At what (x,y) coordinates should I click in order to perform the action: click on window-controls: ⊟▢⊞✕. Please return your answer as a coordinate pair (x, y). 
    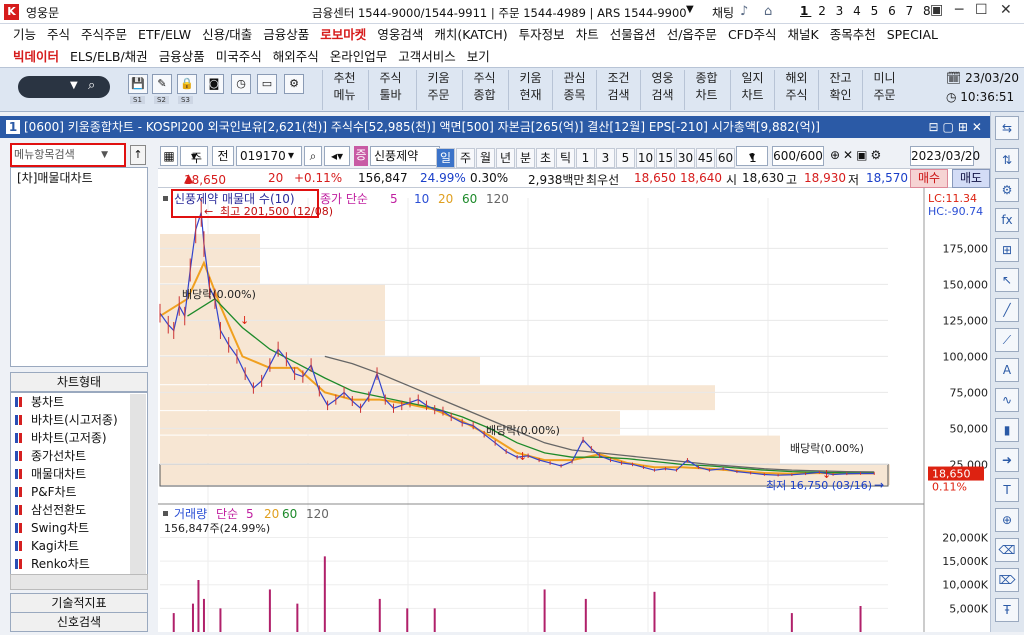
    Looking at the image, I should click on (955, 127).